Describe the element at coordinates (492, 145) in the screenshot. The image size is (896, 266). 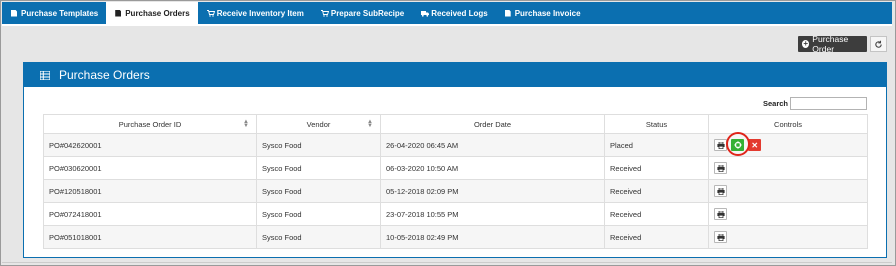
I see `cell-order-date: 26-04-2020 06:45 AM` at that location.